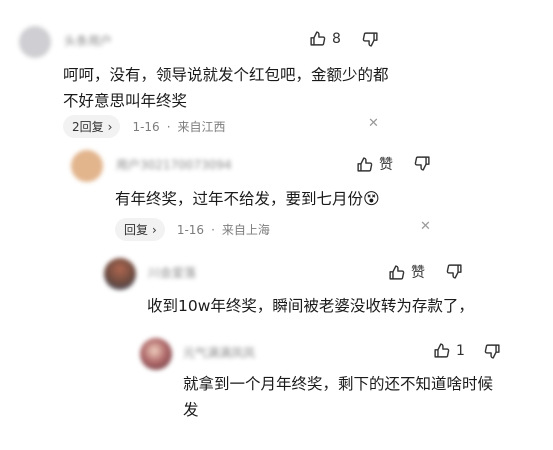 The image size is (553, 450). What do you see at coordinates (239, 199) in the screenshot?
I see `comment-line: 有年终奖，过年不给发，要到七月份` at bounding box center [239, 199].